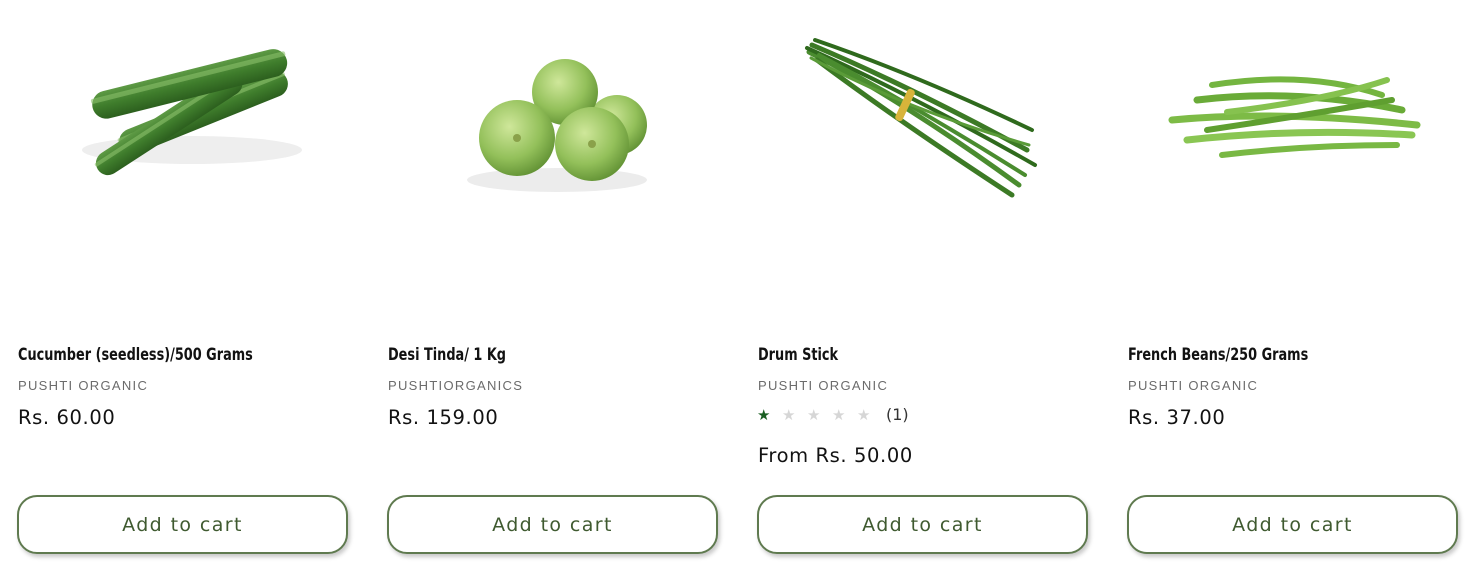  I want to click on product-title: Drum Stick, so click(798, 354).